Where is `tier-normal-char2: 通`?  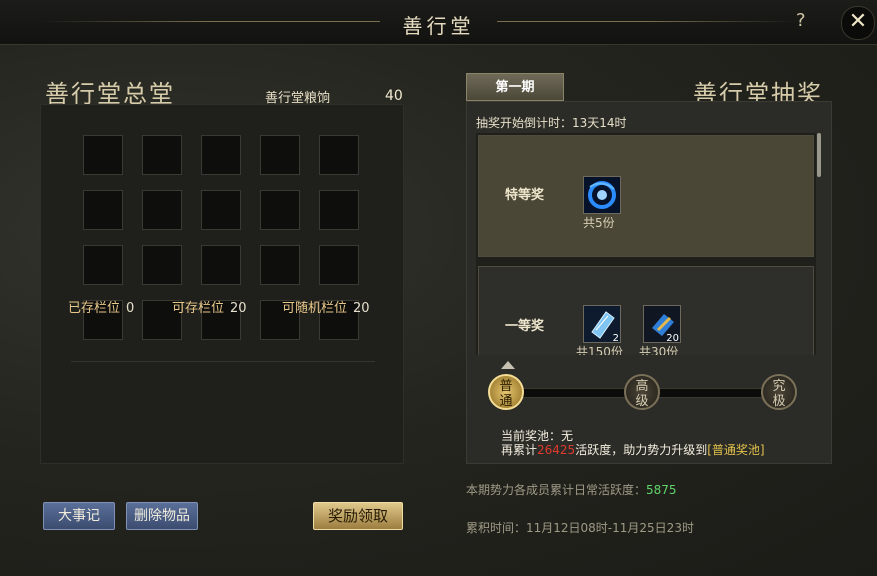 tier-normal-char2: 通 is located at coordinates (506, 401).